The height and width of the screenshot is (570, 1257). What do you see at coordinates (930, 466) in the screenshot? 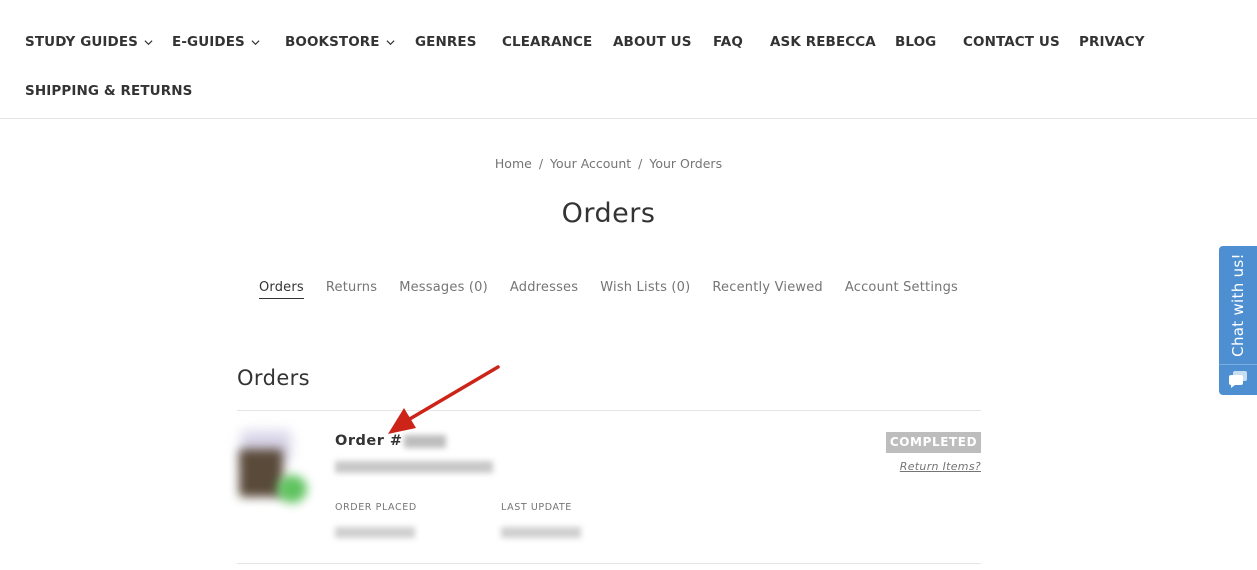
I see `return-items-link: Return Items?` at bounding box center [930, 466].